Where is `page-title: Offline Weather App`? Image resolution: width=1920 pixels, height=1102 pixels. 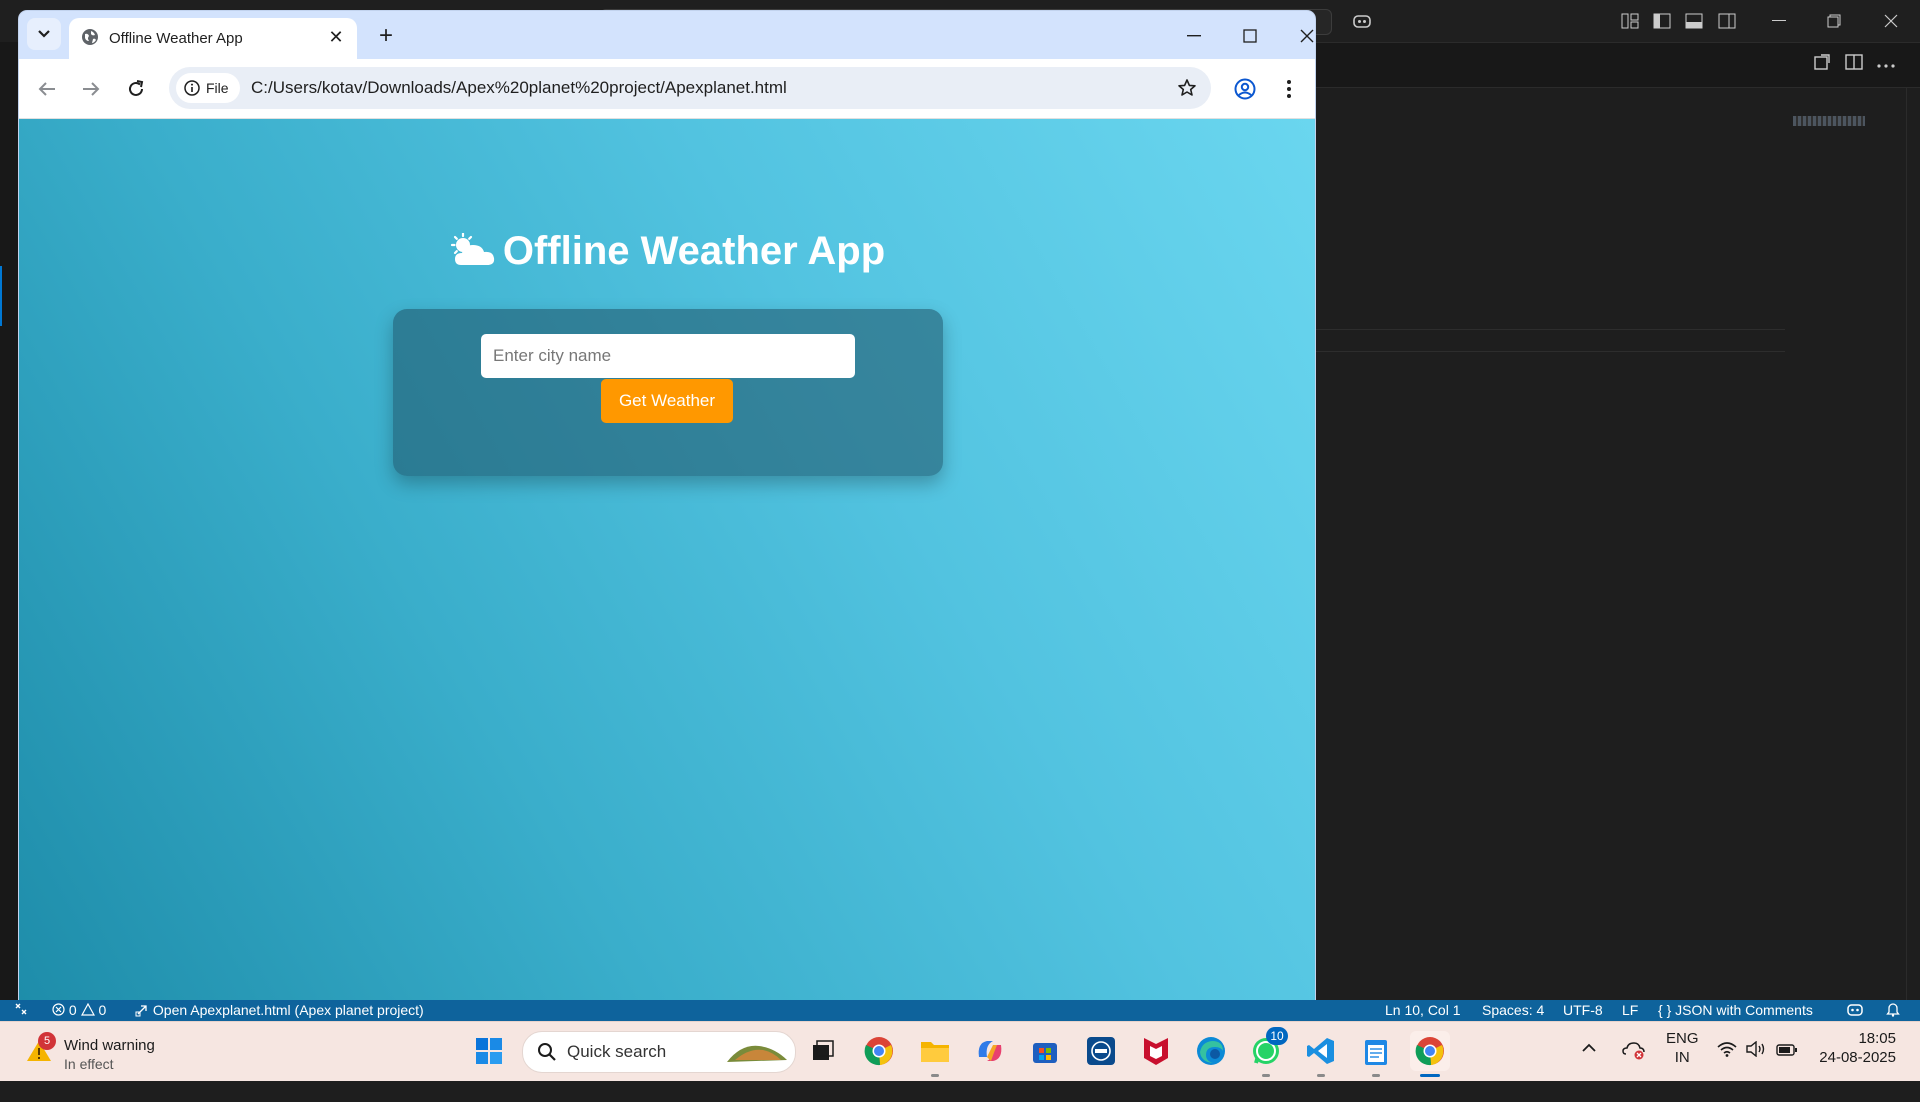 page-title: Offline Weather App is located at coordinates (667, 251).